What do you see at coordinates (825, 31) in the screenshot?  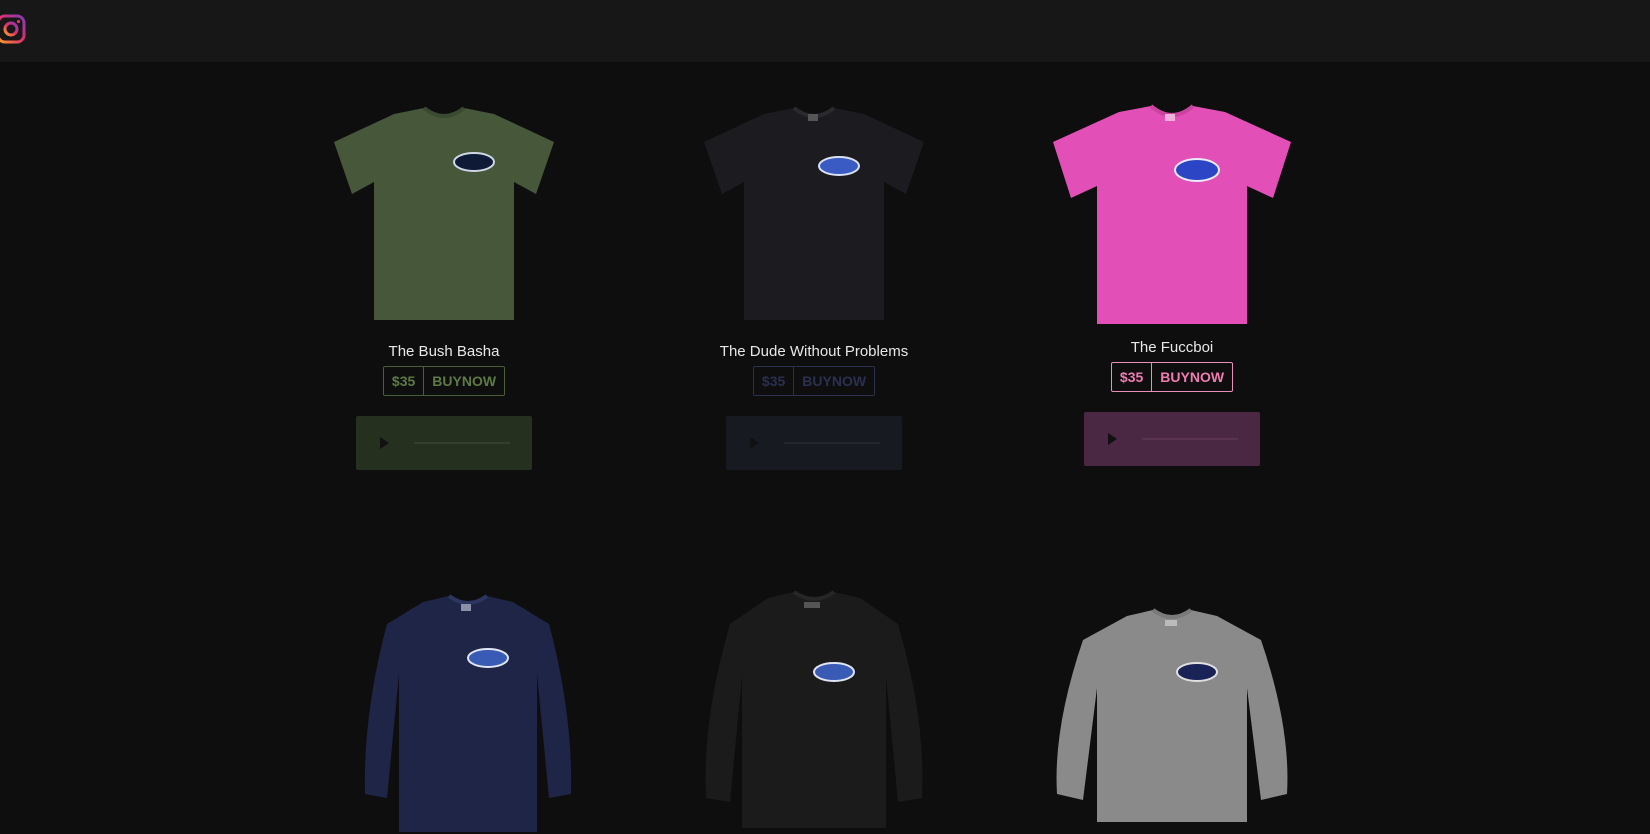 I see `top-bar` at bounding box center [825, 31].